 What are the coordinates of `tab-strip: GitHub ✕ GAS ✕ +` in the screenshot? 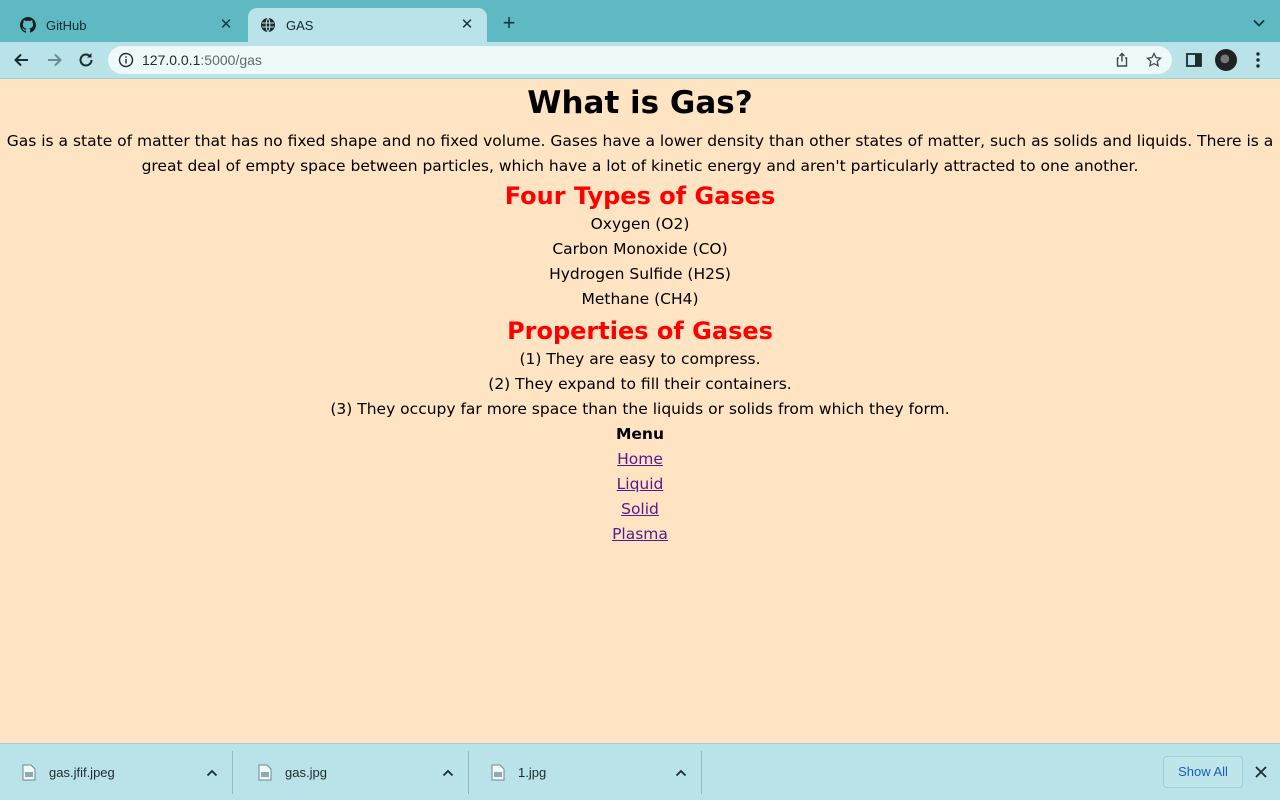 It's located at (640, 21).